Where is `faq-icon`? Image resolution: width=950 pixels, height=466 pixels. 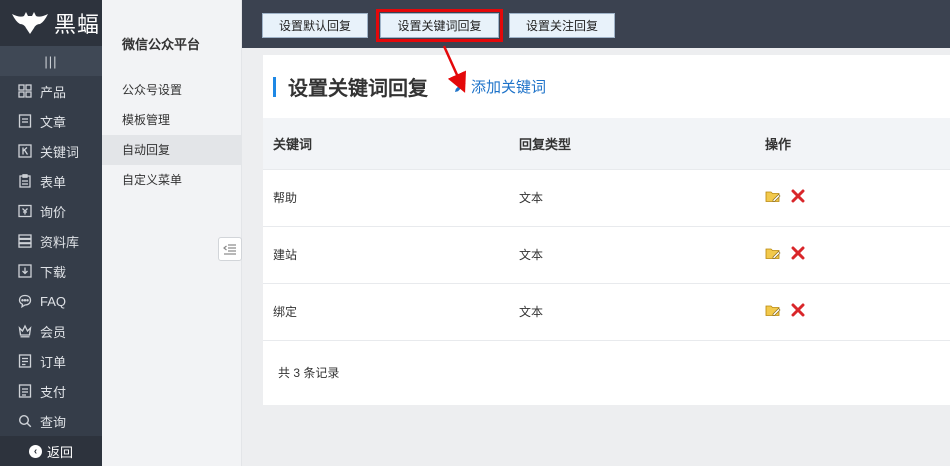 faq-icon is located at coordinates (25, 301).